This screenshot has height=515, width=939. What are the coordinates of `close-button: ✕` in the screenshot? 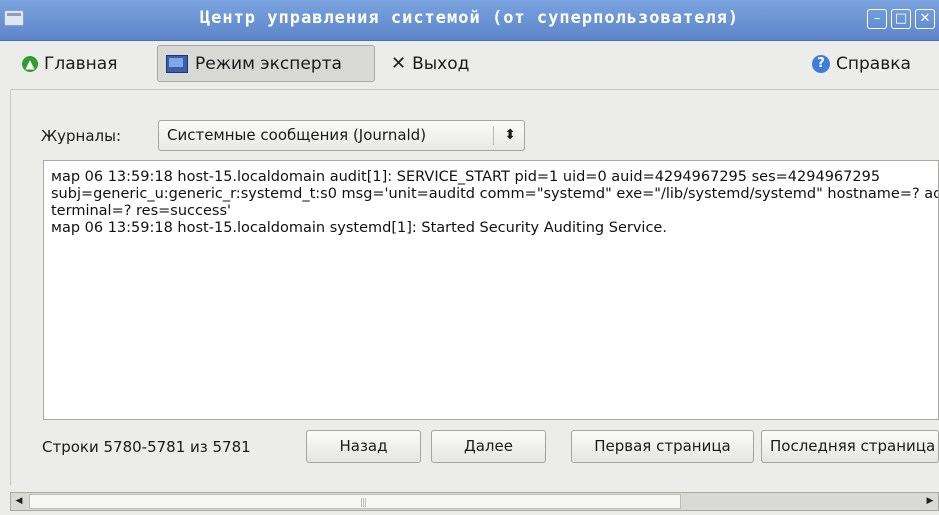 It's located at (925, 19).